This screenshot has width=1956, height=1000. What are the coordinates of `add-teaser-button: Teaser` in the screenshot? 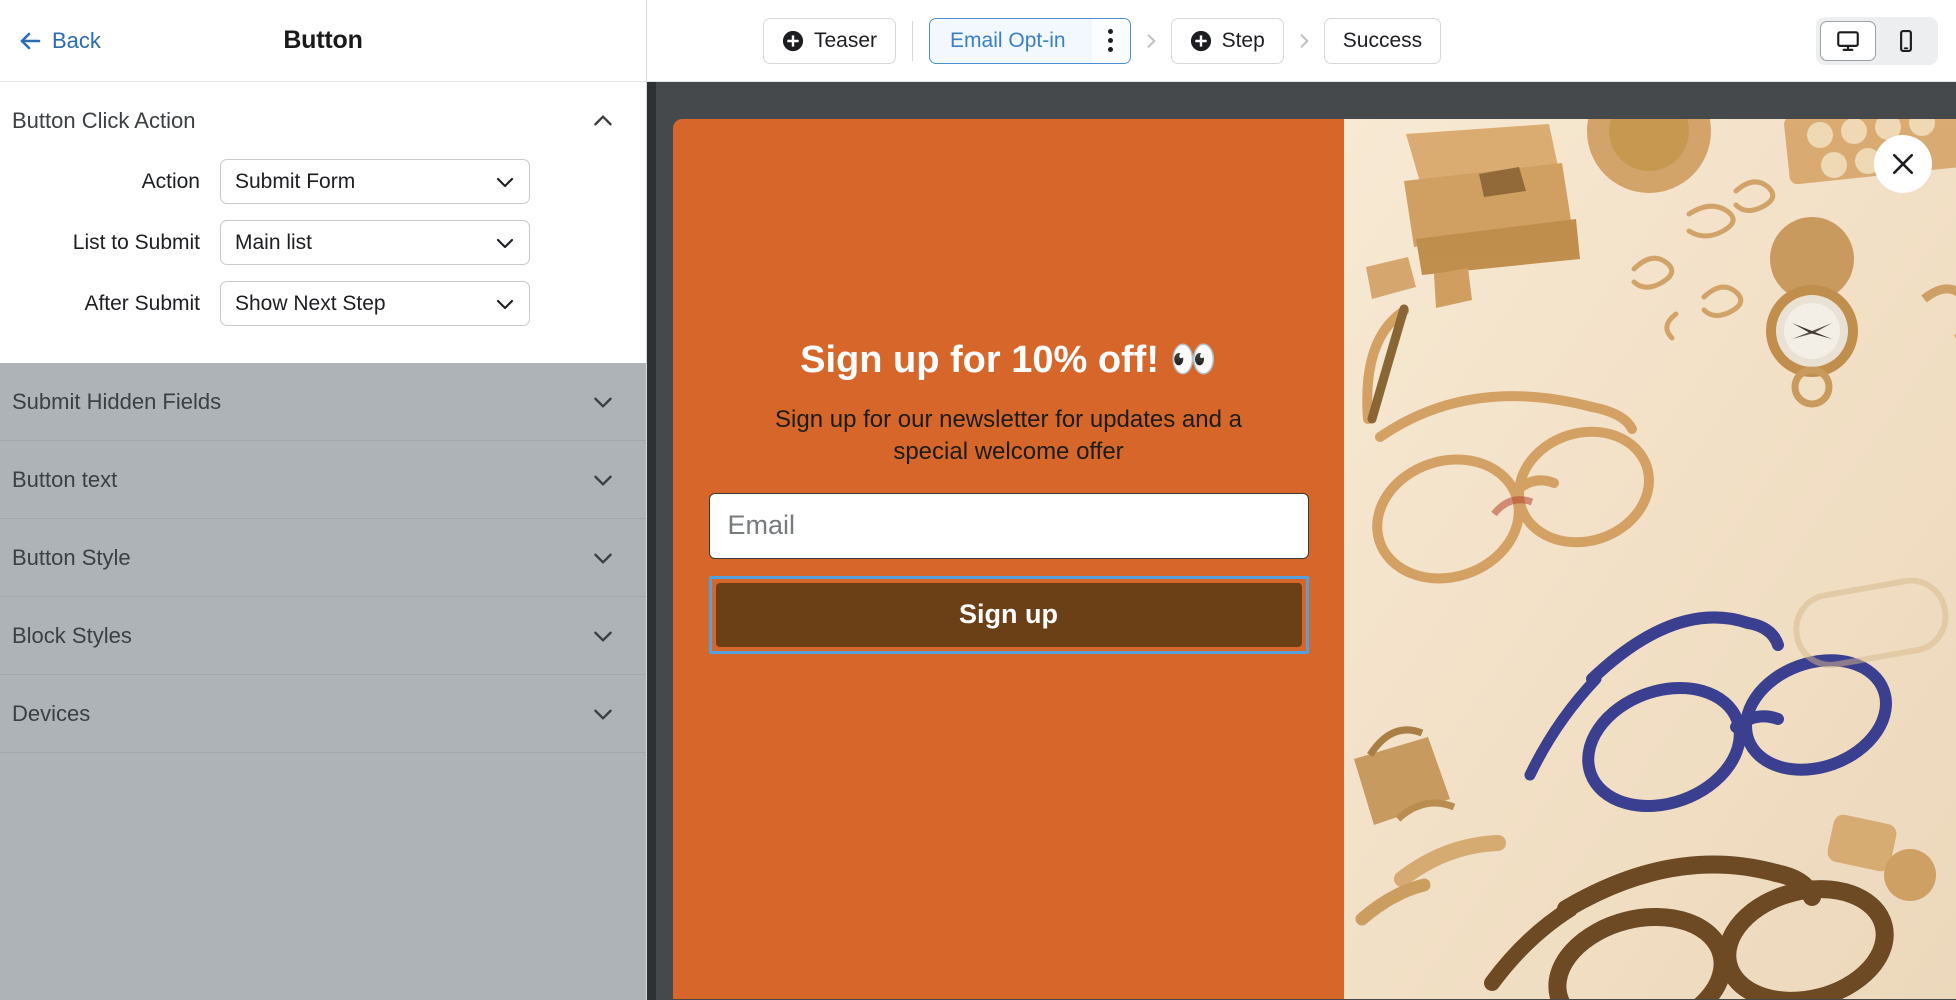 It's located at (830, 40).